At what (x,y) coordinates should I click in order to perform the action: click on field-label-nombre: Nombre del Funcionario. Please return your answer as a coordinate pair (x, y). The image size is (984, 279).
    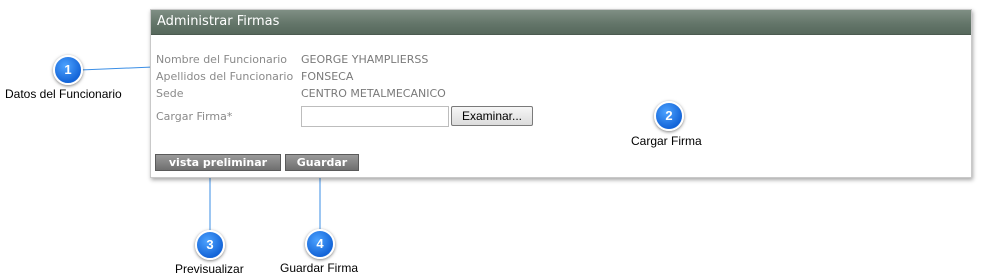
    Looking at the image, I should click on (222, 59).